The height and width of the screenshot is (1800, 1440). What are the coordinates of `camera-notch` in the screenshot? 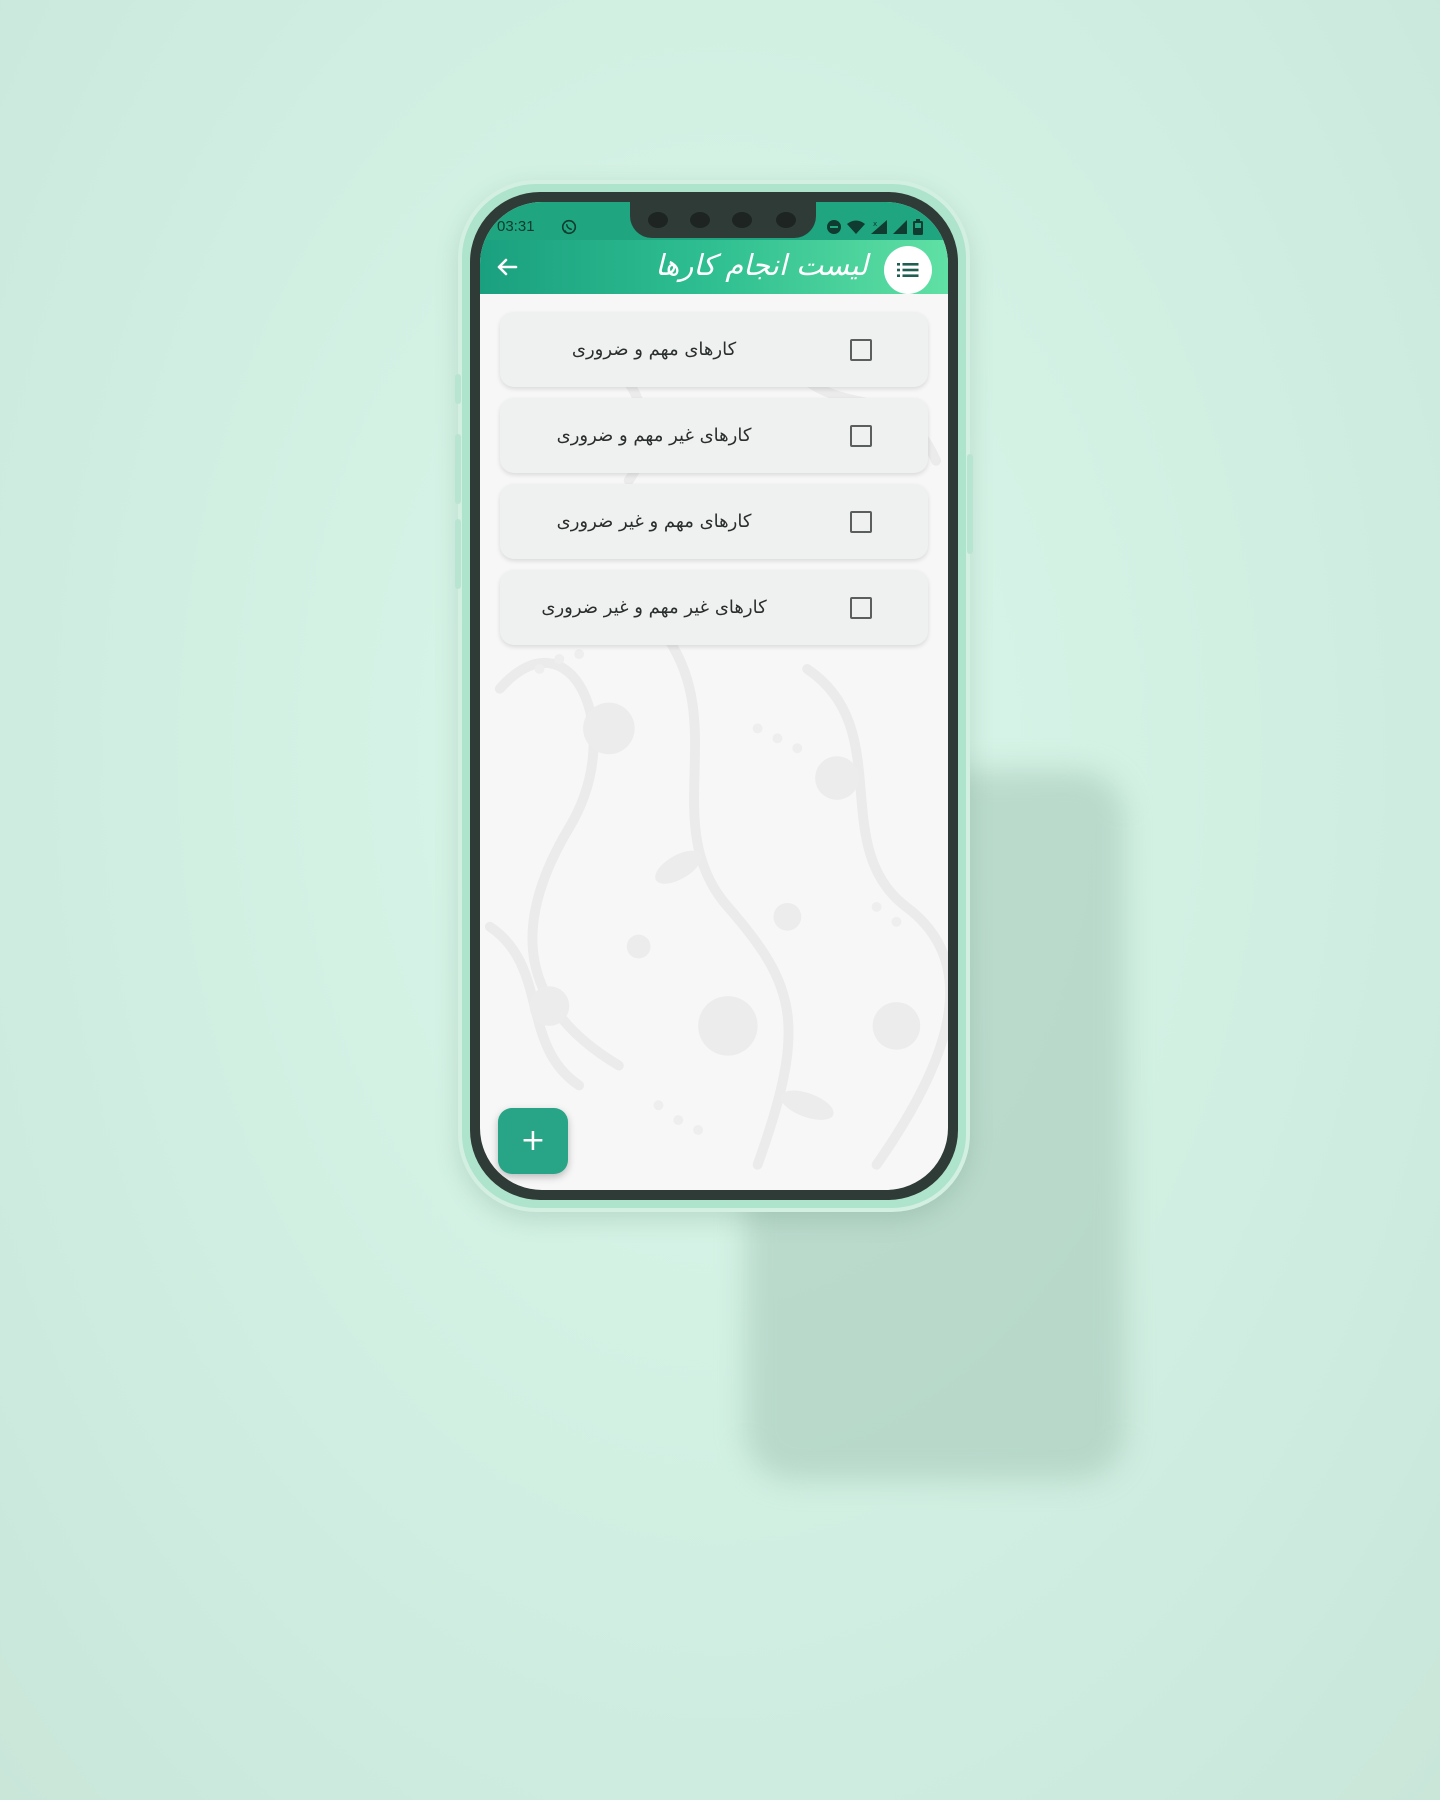 It's located at (723, 220).